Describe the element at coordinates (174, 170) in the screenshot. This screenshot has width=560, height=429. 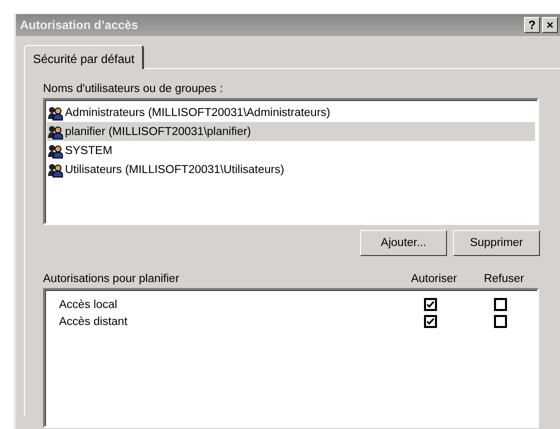
I see `user-name: Utilisateurs (MILLISOFT20031\Utilisateurs)` at that location.